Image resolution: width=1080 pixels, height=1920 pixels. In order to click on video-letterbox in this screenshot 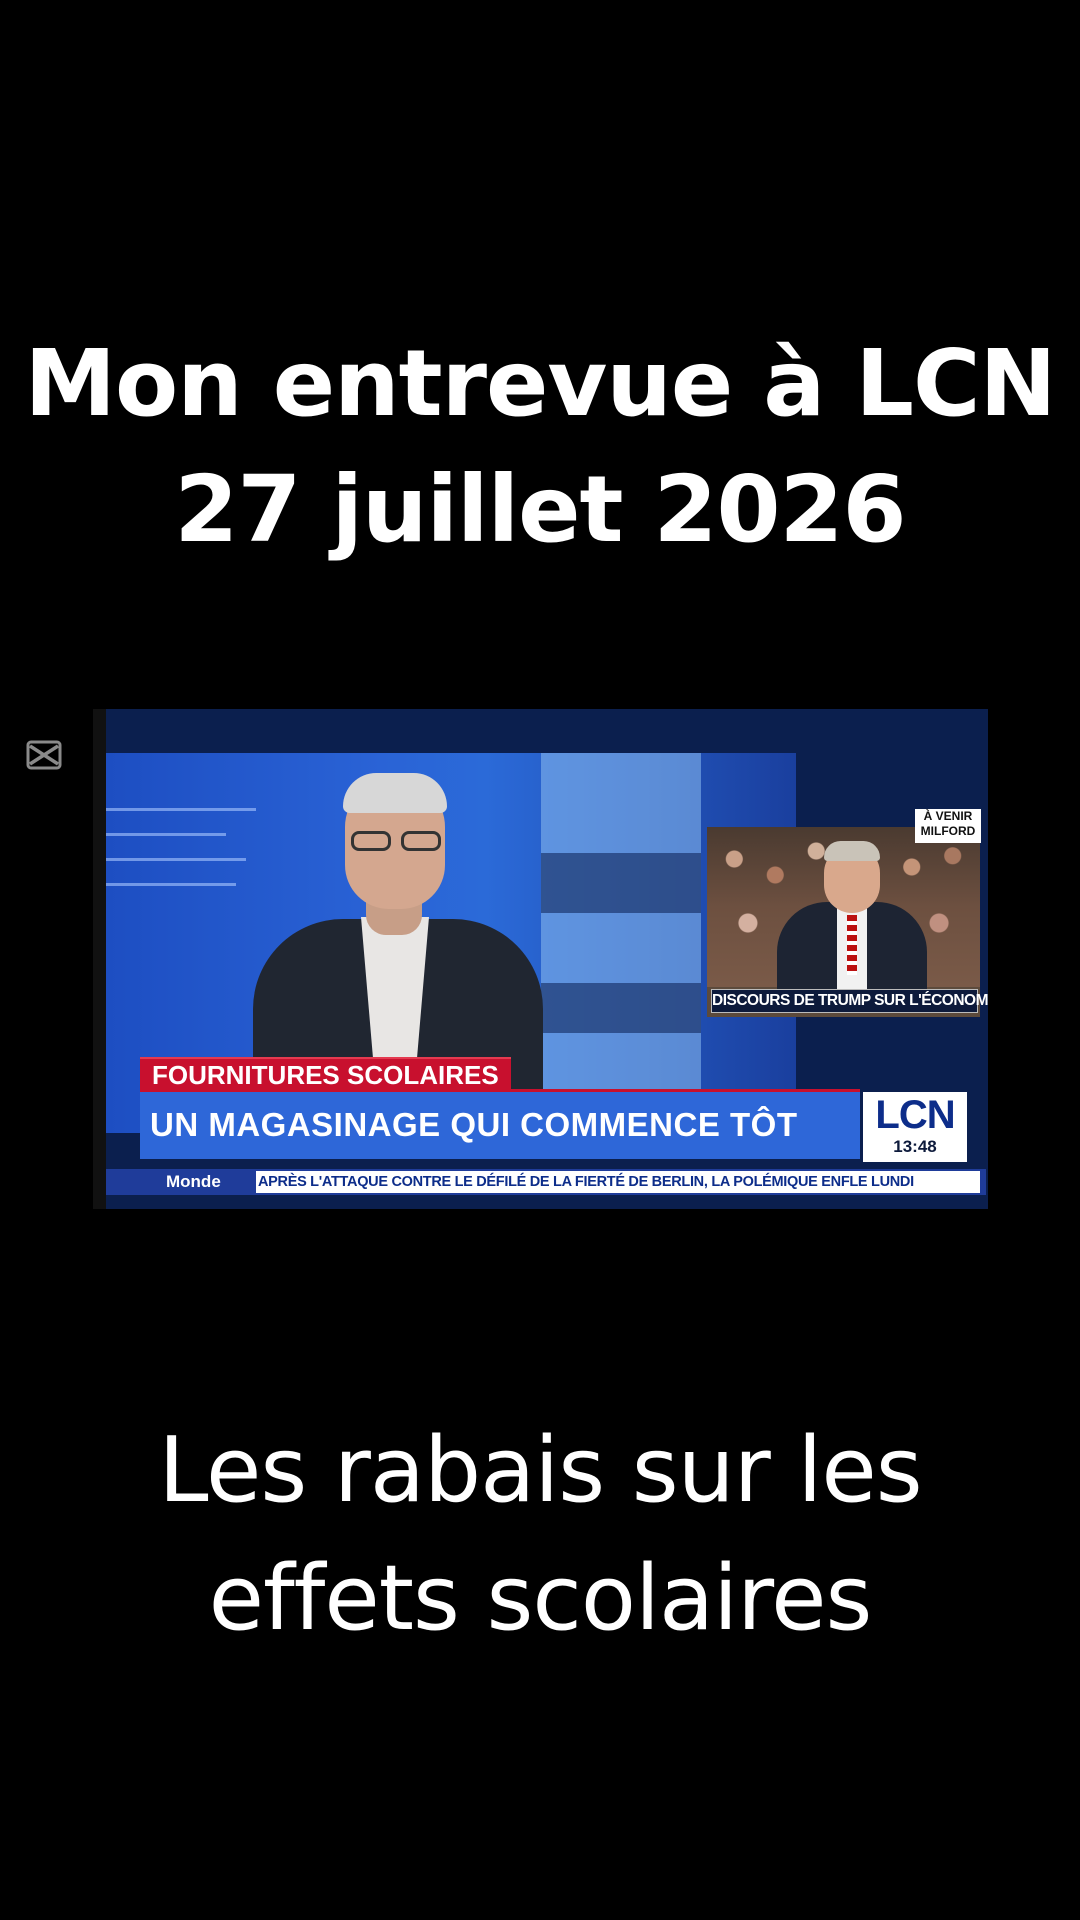, I will do `click(99, 959)`.